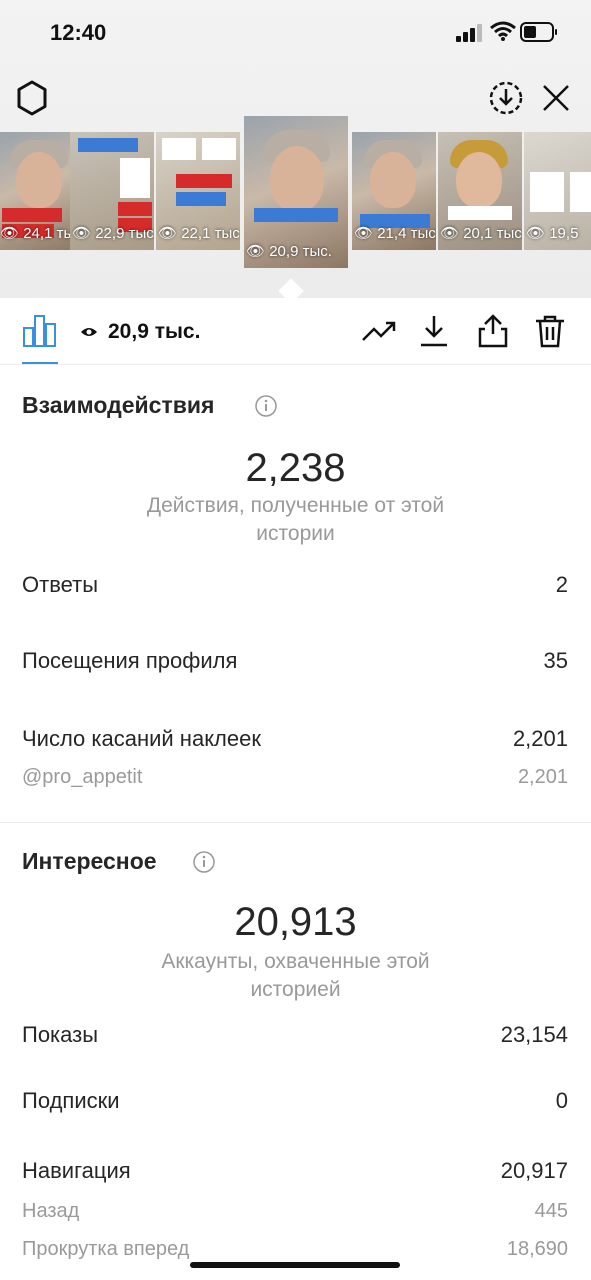  I want to click on stat-value: 18,690, so click(537, 1249).